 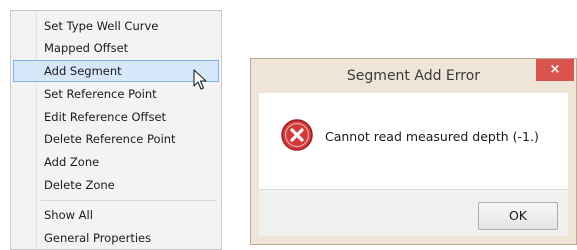 What do you see at coordinates (555, 70) in the screenshot?
I see `close-button: ×` at bounding box center [555, 70].